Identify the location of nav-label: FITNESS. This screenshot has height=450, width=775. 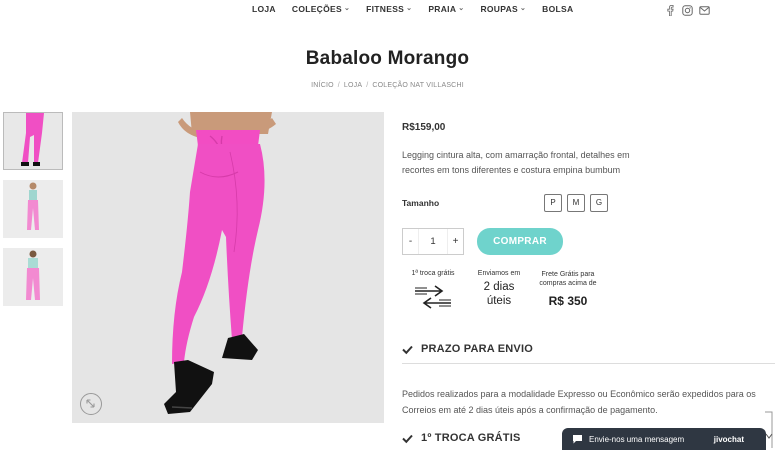
(385, 9).